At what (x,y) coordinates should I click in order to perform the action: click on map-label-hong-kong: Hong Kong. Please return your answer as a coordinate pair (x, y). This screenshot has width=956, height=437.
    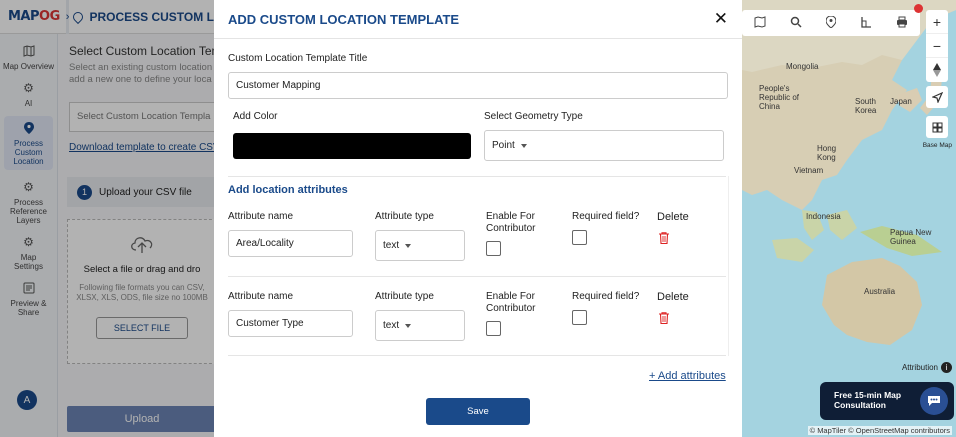
    Looking at the image, I should click on (827, 153).